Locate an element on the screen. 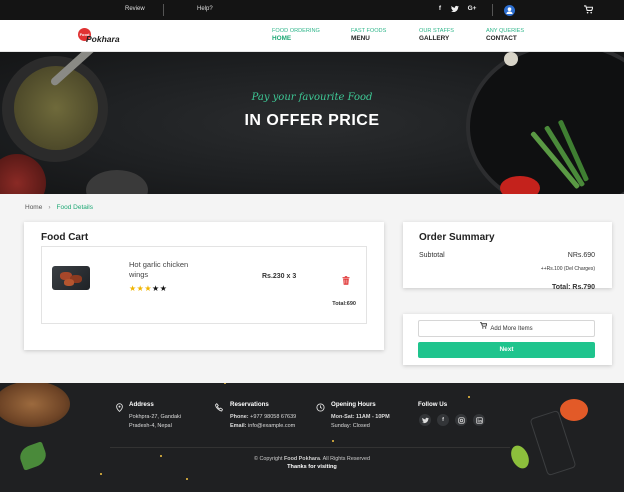  order-summary-title: Order Summary is located at coordinates (457, 237).